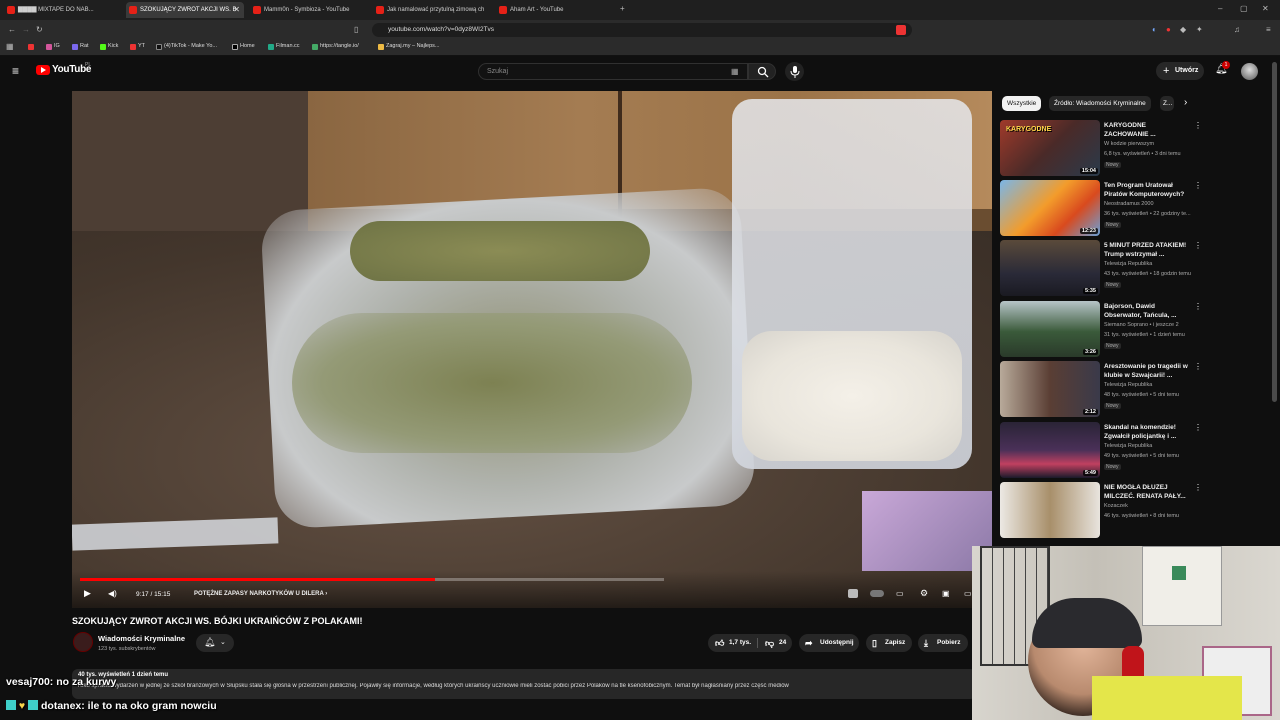 The image size is (1280, 720). Describe the element at coordinates (1050, 389) in the screenshot. I see `thumbnail: 2:12` at that location.